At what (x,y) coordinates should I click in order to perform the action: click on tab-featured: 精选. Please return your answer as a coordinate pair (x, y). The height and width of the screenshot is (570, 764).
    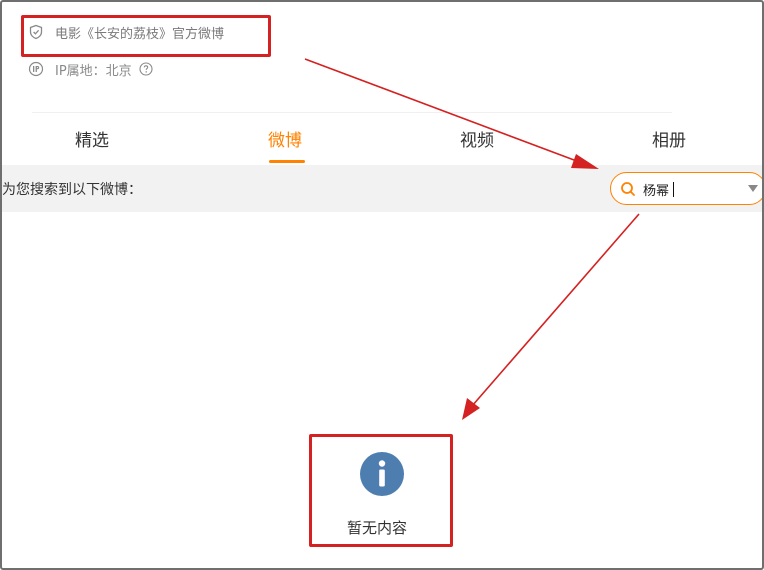
    Looking at the image, I should click on (92, 138).